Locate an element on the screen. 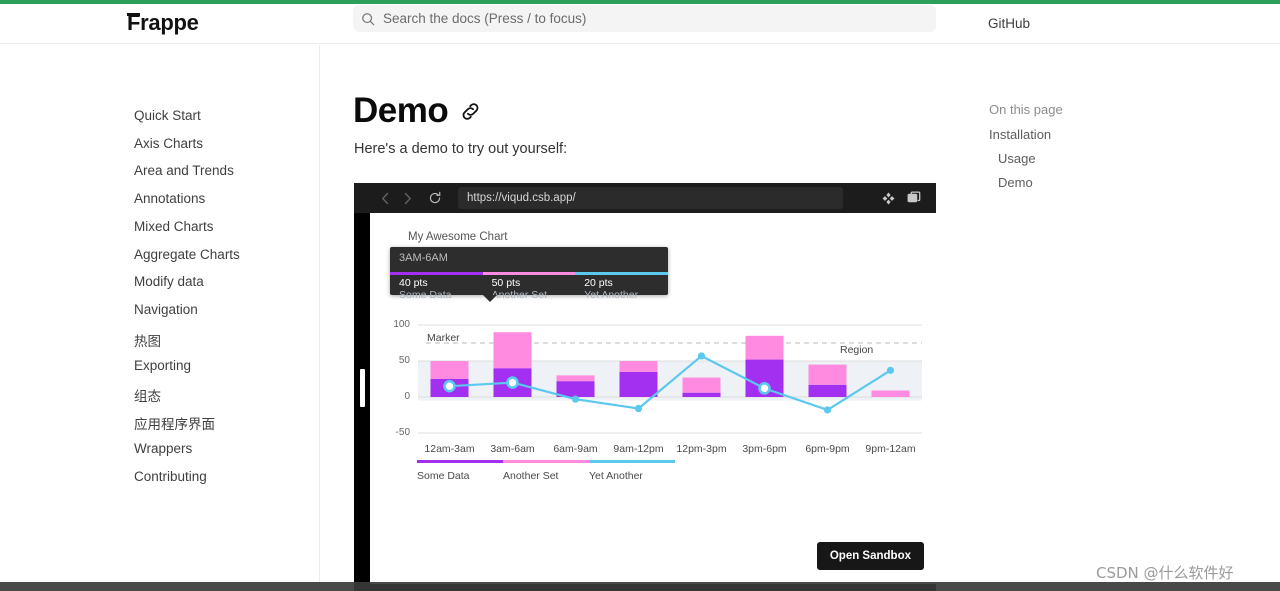  watermark: CSDN @什么软件好 is located at coordinates (1165, 573).